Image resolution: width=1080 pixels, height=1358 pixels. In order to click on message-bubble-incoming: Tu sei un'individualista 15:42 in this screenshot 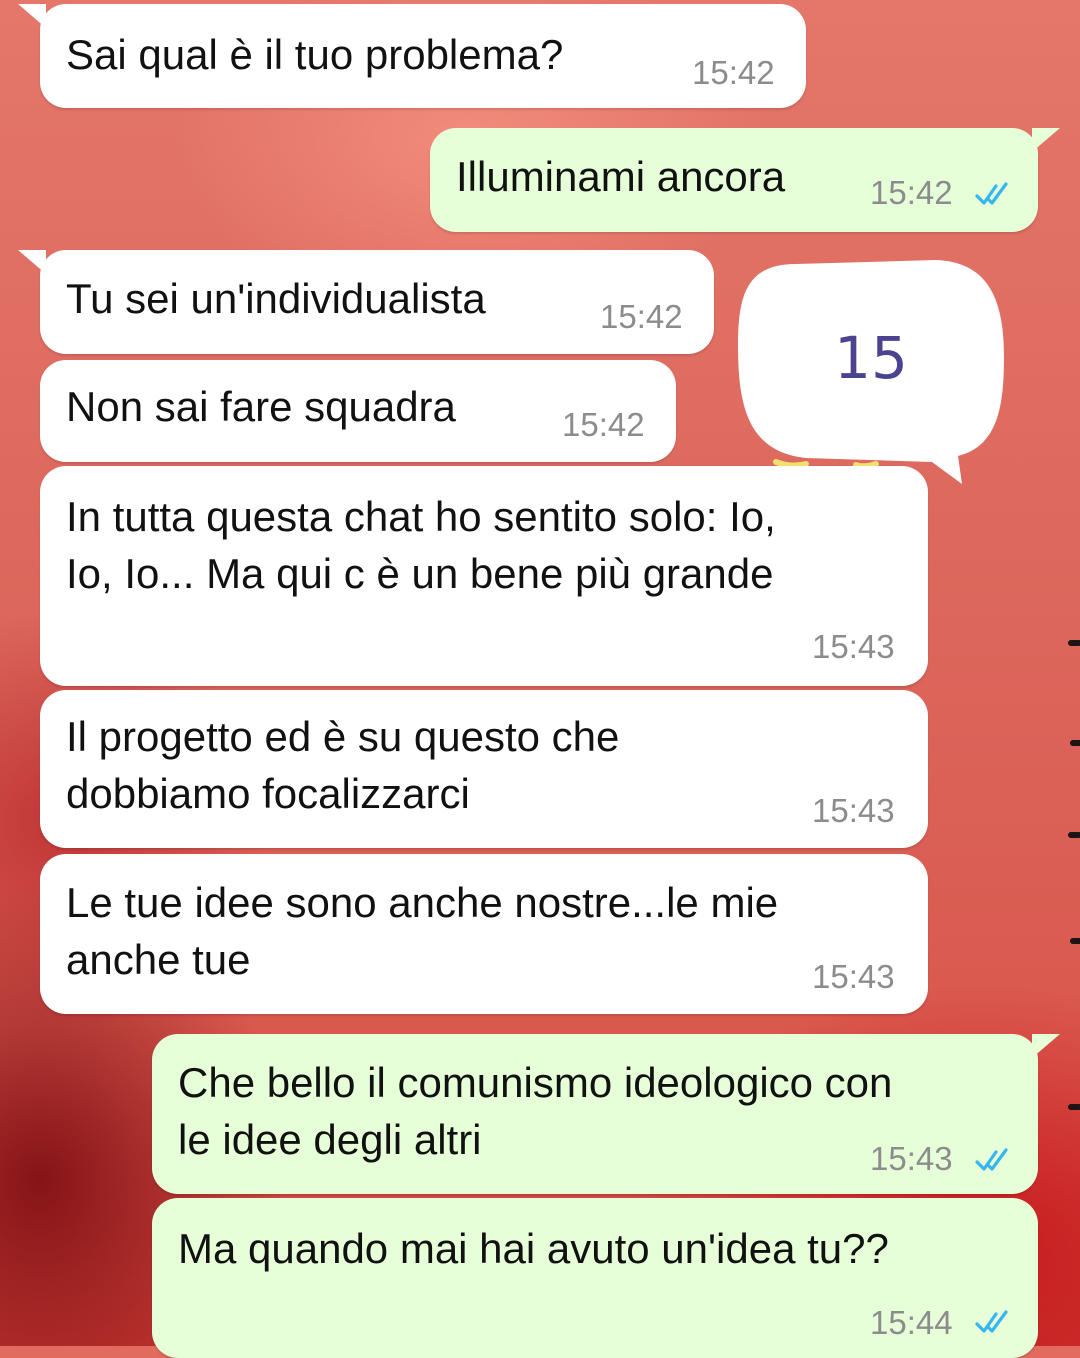, I will do `click(366, 302)`.